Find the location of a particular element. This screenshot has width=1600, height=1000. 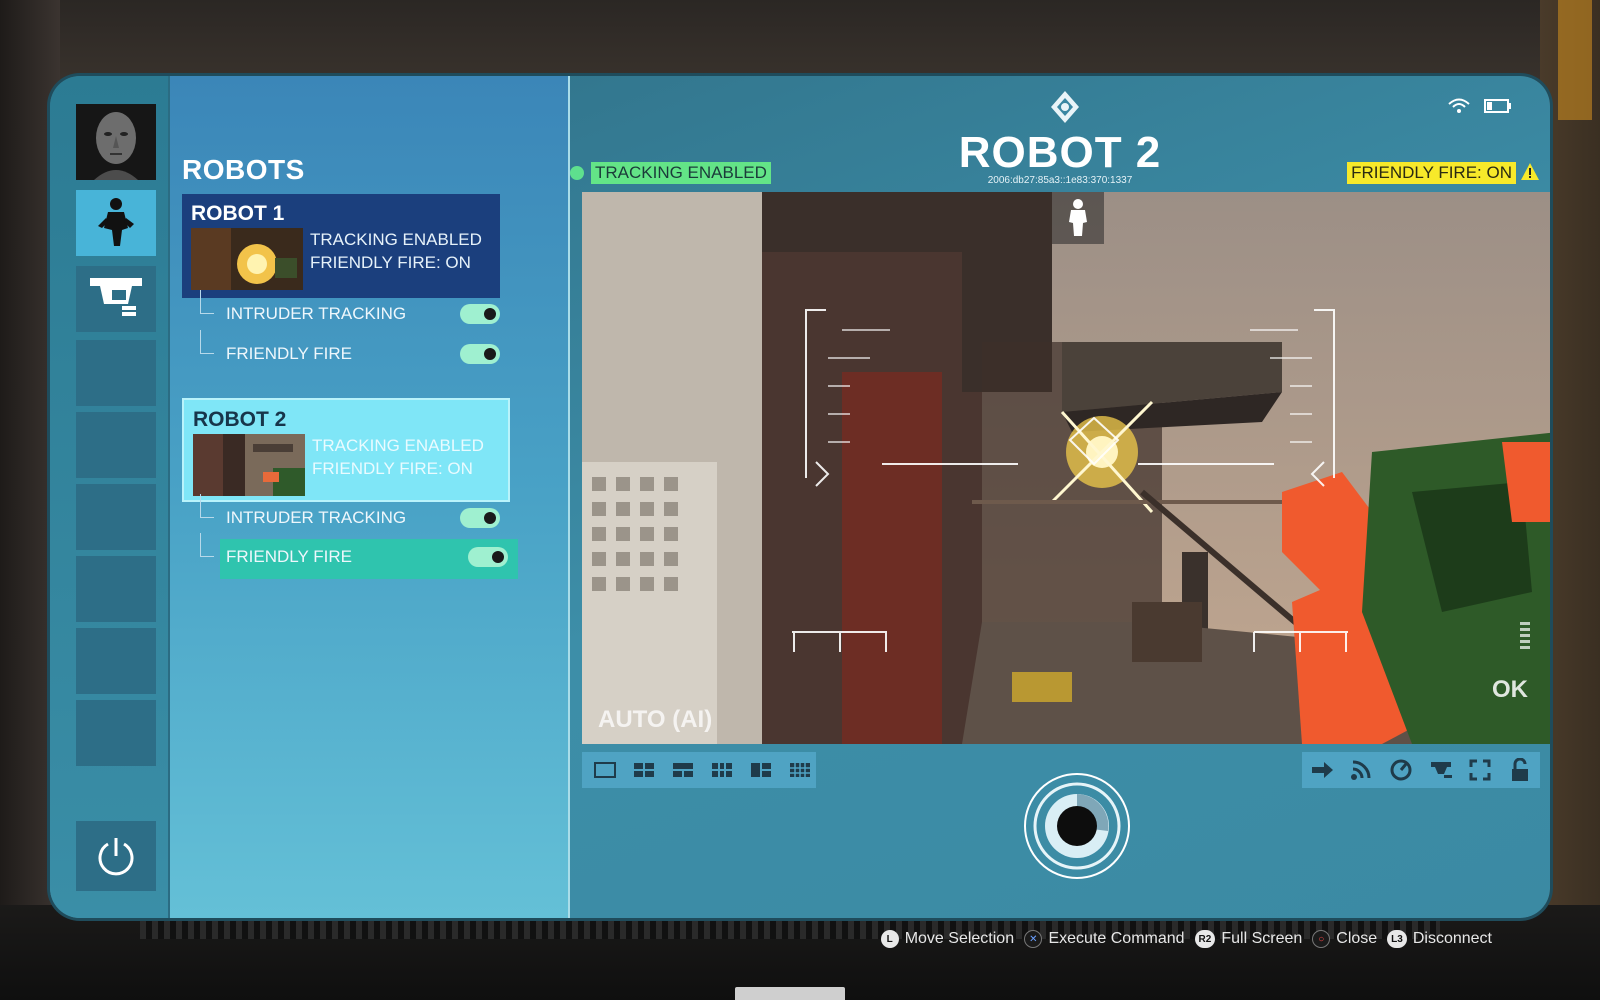

robot-1-intruder-tracking-option: INTRUDER TRACKING is located at coordinates (350, 310).